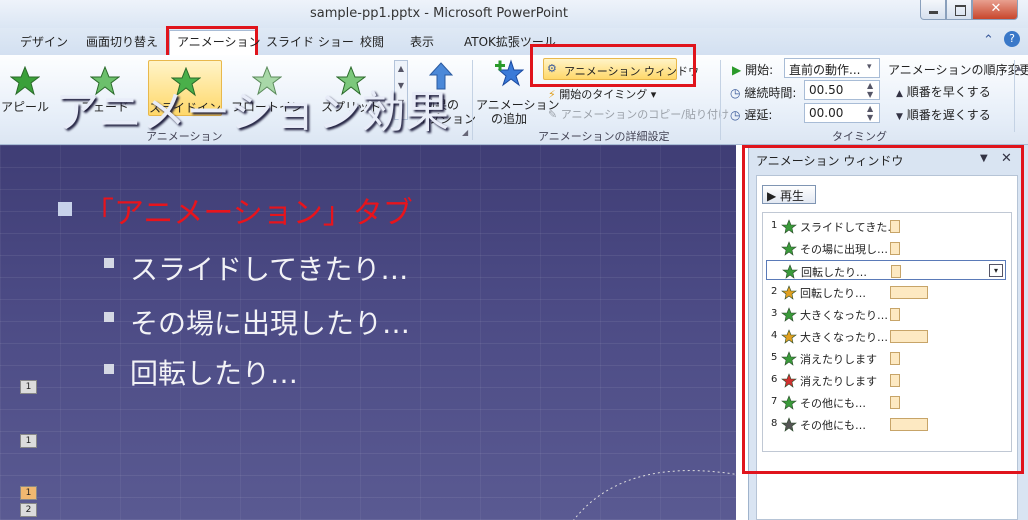 The image size is (1028, 520). Describe the element at coordinates (372, 41) in the screenshot. I see `tab-review: 校閲` at that location.